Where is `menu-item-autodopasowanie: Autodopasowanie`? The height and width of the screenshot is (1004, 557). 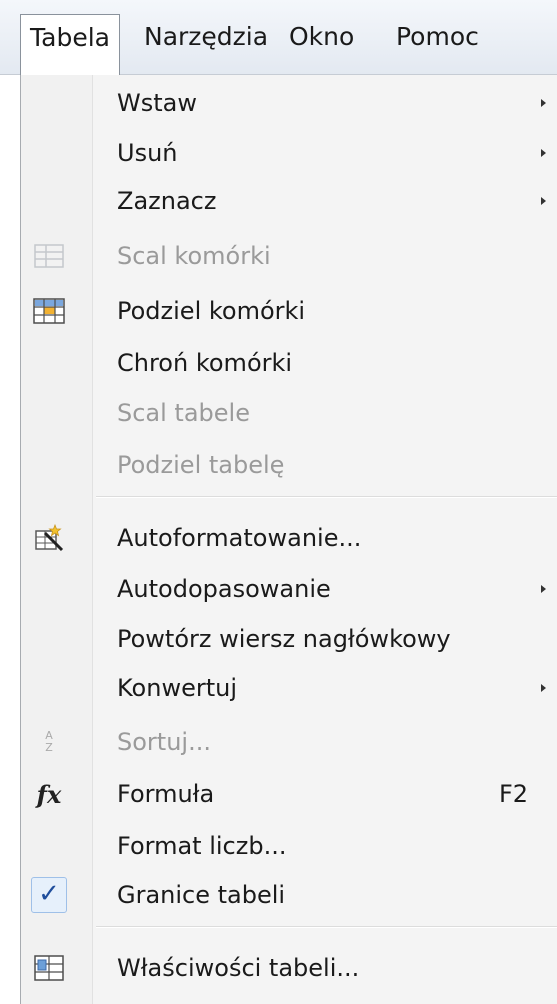
menu-item-autodopasowanie: Autodopasowanie is located at coordinates (289, 589).